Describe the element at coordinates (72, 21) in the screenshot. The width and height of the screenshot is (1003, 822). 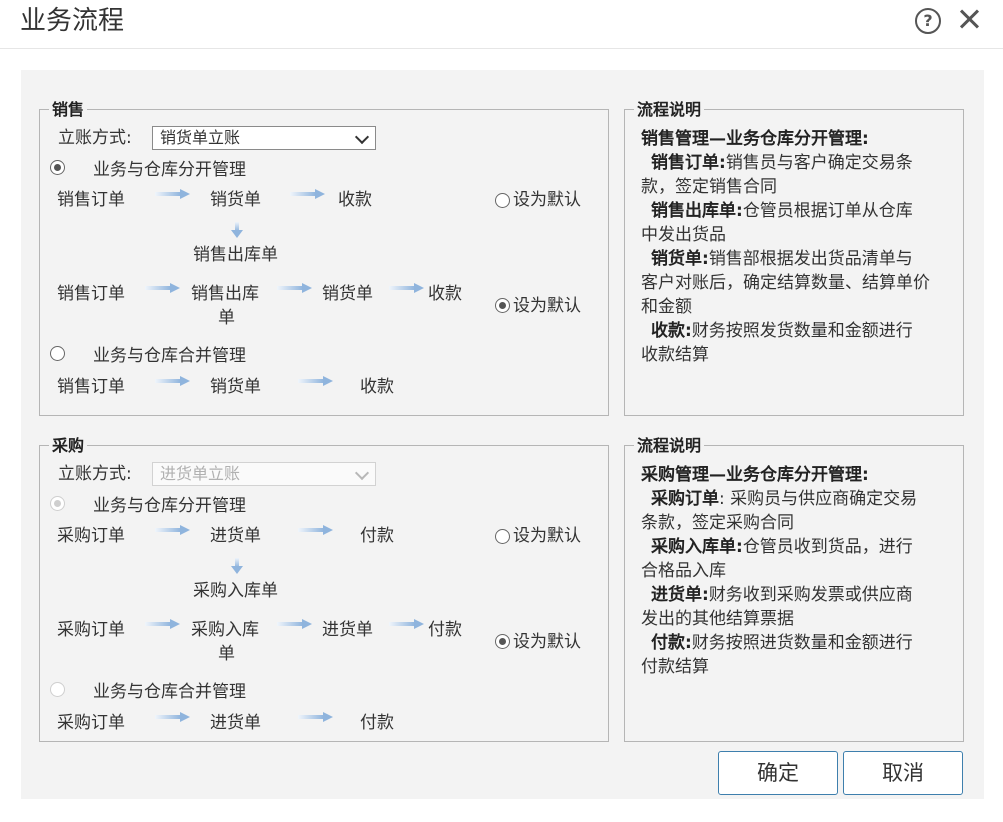
I see `dialog-title: 业务流程` at that location.